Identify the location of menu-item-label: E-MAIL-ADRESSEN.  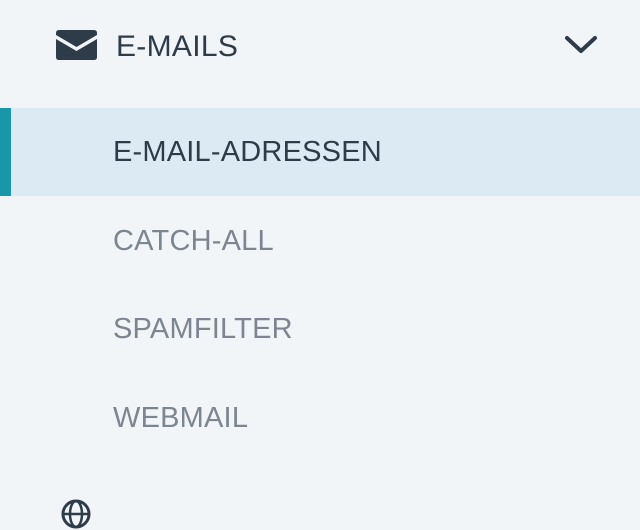
(247, 152).